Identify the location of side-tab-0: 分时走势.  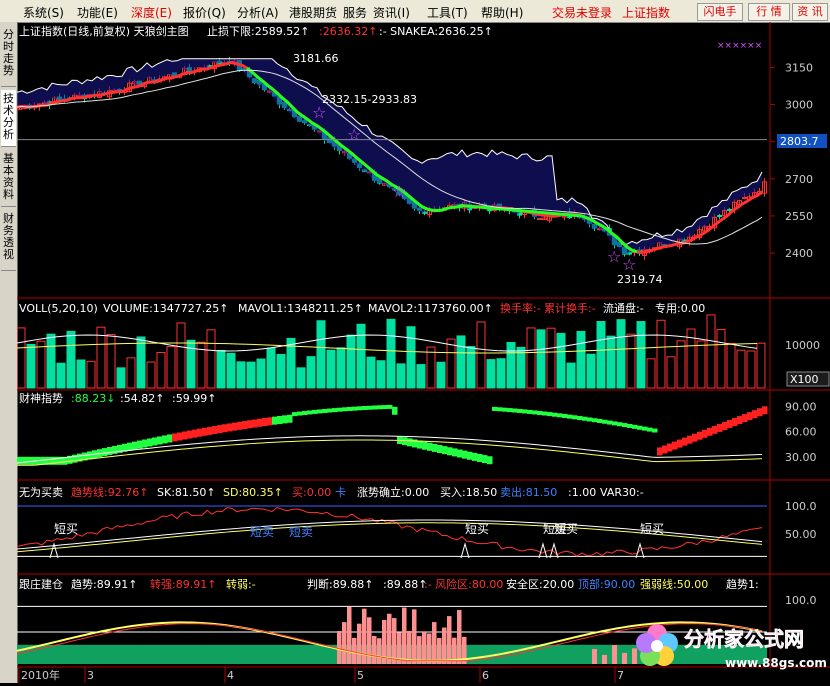
(8, 56).